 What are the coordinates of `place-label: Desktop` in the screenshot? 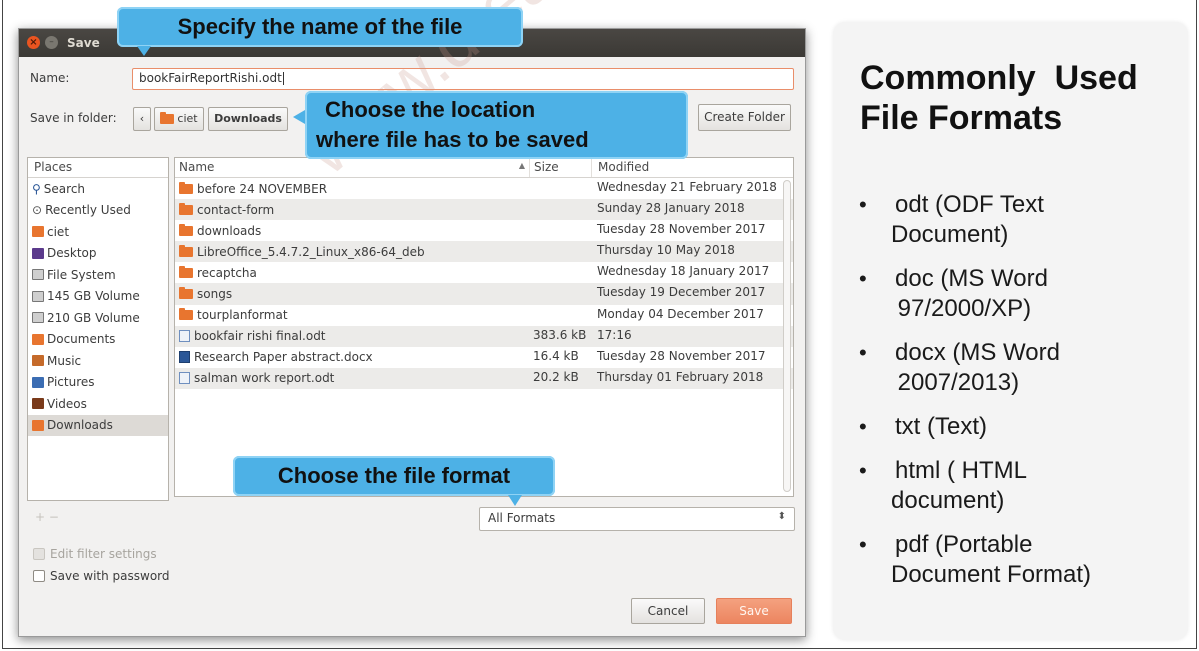 It's located at (72, 253).